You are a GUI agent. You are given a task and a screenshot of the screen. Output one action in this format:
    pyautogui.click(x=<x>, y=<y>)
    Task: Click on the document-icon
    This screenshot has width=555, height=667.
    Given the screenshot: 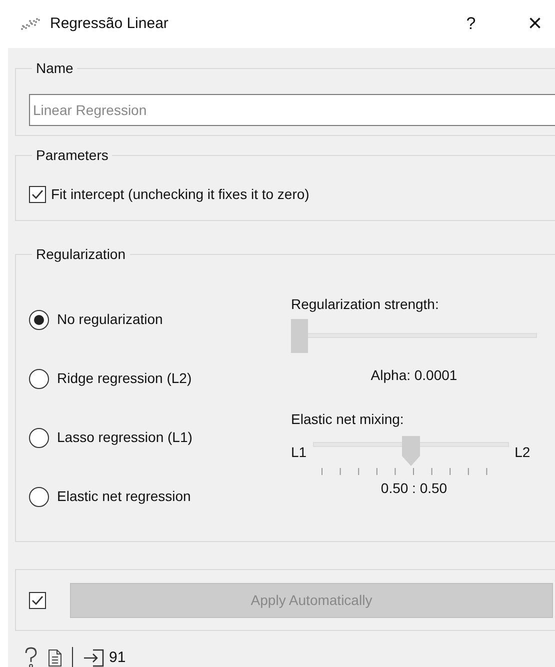 What is the action you would take?
    pyautogui.click(x=55, y=658)
    